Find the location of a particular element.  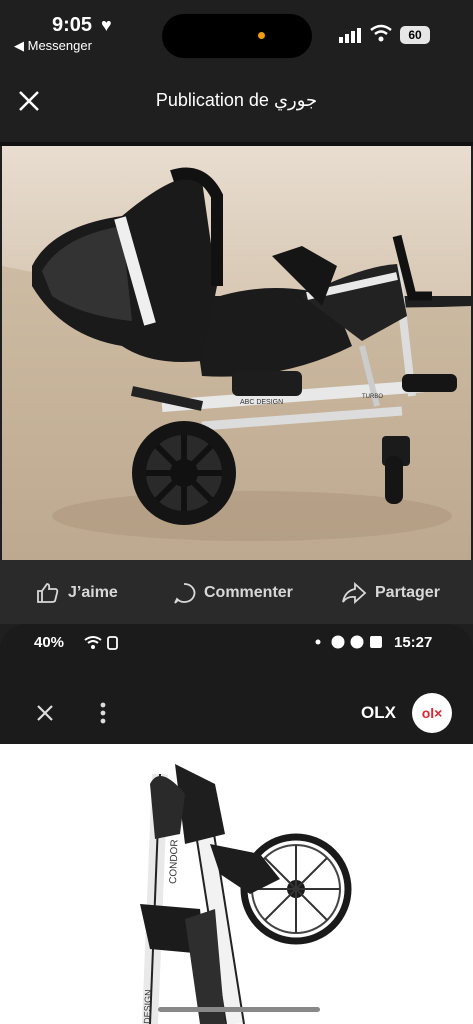

embedded-battery: 40% is located at coordinates (49, 642).